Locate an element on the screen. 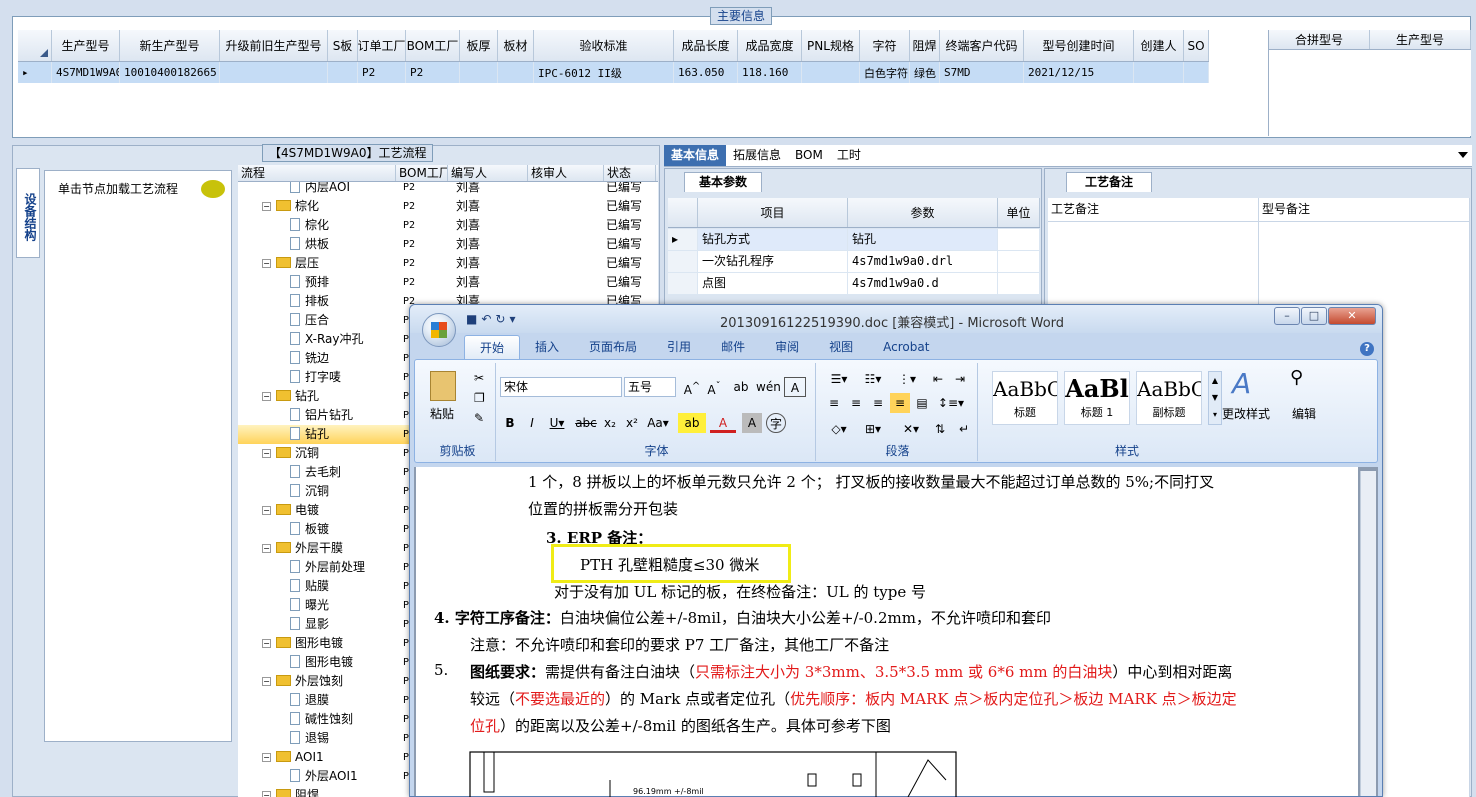 The image size is (1476, 797). grid-col-14: 阻焊 is located at coordinates (925, 45).